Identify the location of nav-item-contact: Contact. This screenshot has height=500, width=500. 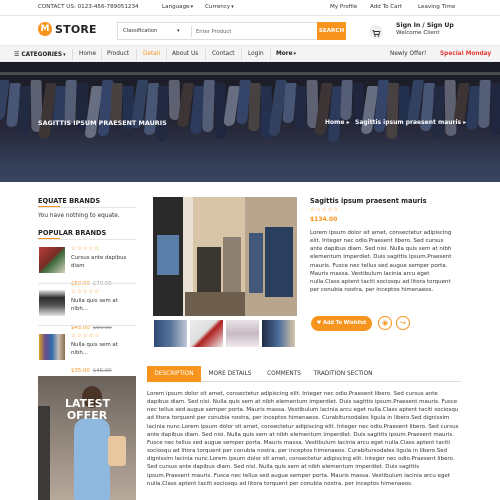
(223, 54).